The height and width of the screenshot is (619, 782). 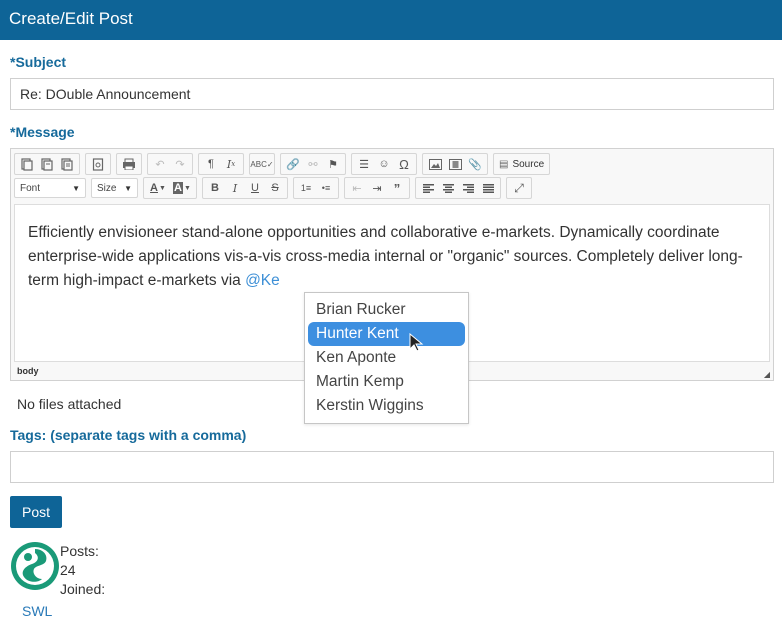 I want to click on print-group, so click(x=129, y=164).